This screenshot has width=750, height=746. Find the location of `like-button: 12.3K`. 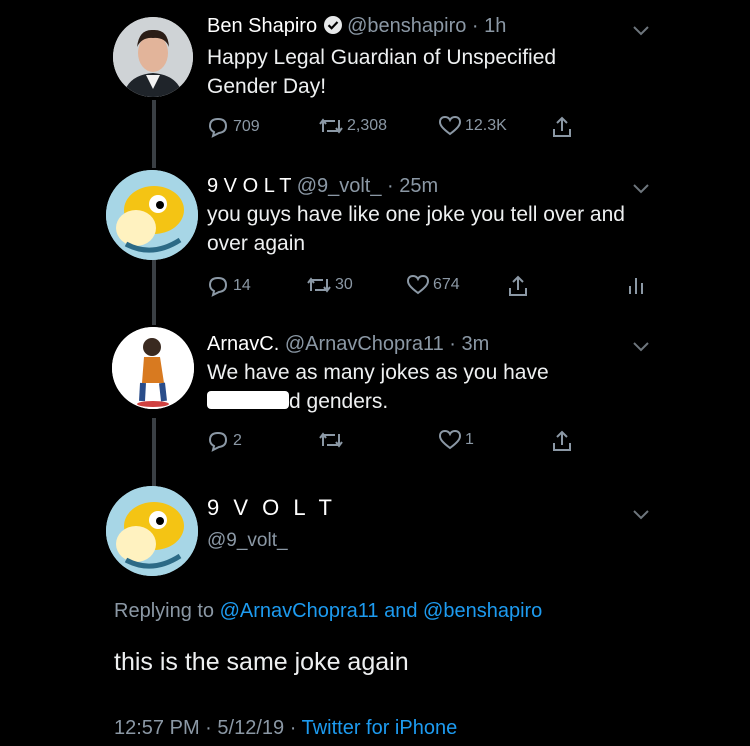

like-button: 12.3K is located at coordinates (473, 126).